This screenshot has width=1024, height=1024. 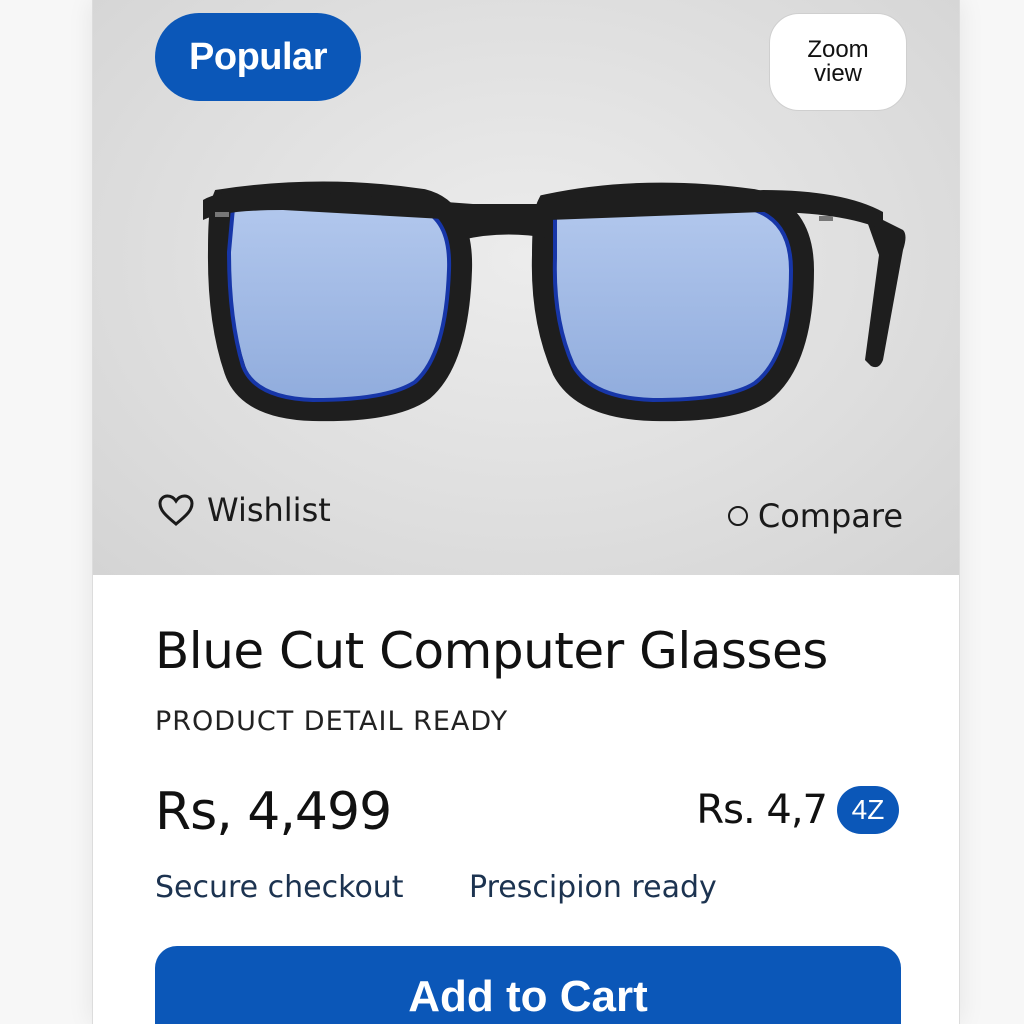 What do you see at coordinates (737, 516) in the screenshot?
I see `radio-circle-icon` at bounding box center [737, 516].